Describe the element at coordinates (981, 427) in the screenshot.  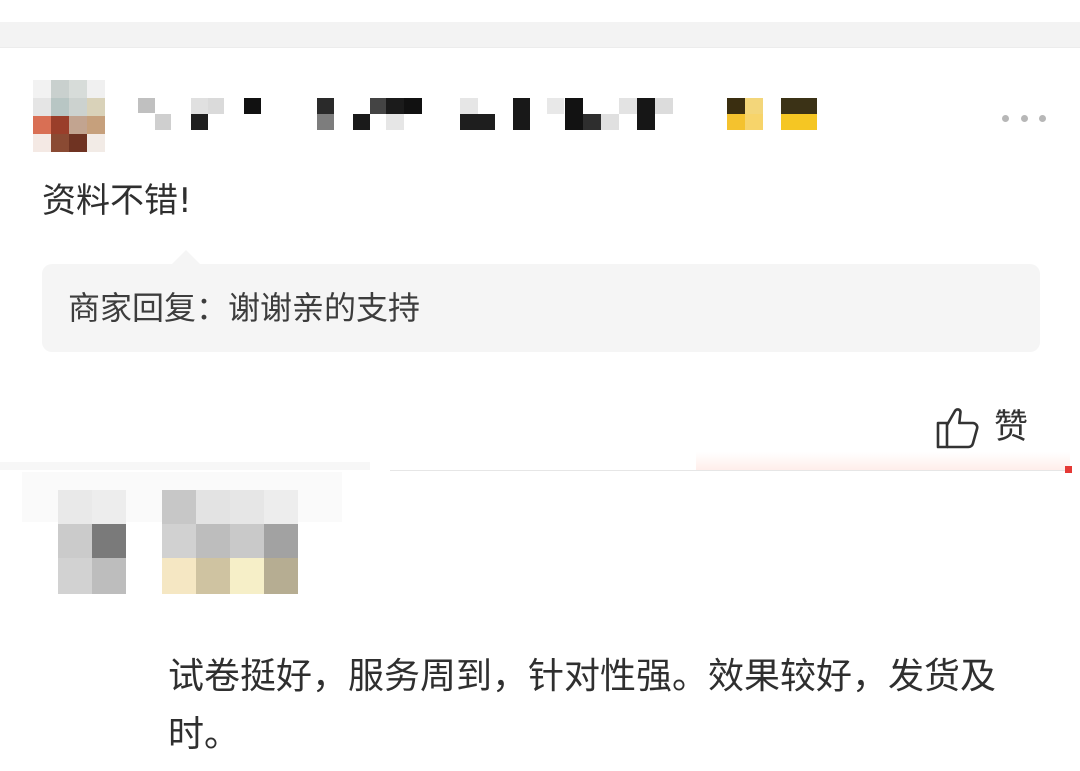
I see `like-button: 赞` at that location.